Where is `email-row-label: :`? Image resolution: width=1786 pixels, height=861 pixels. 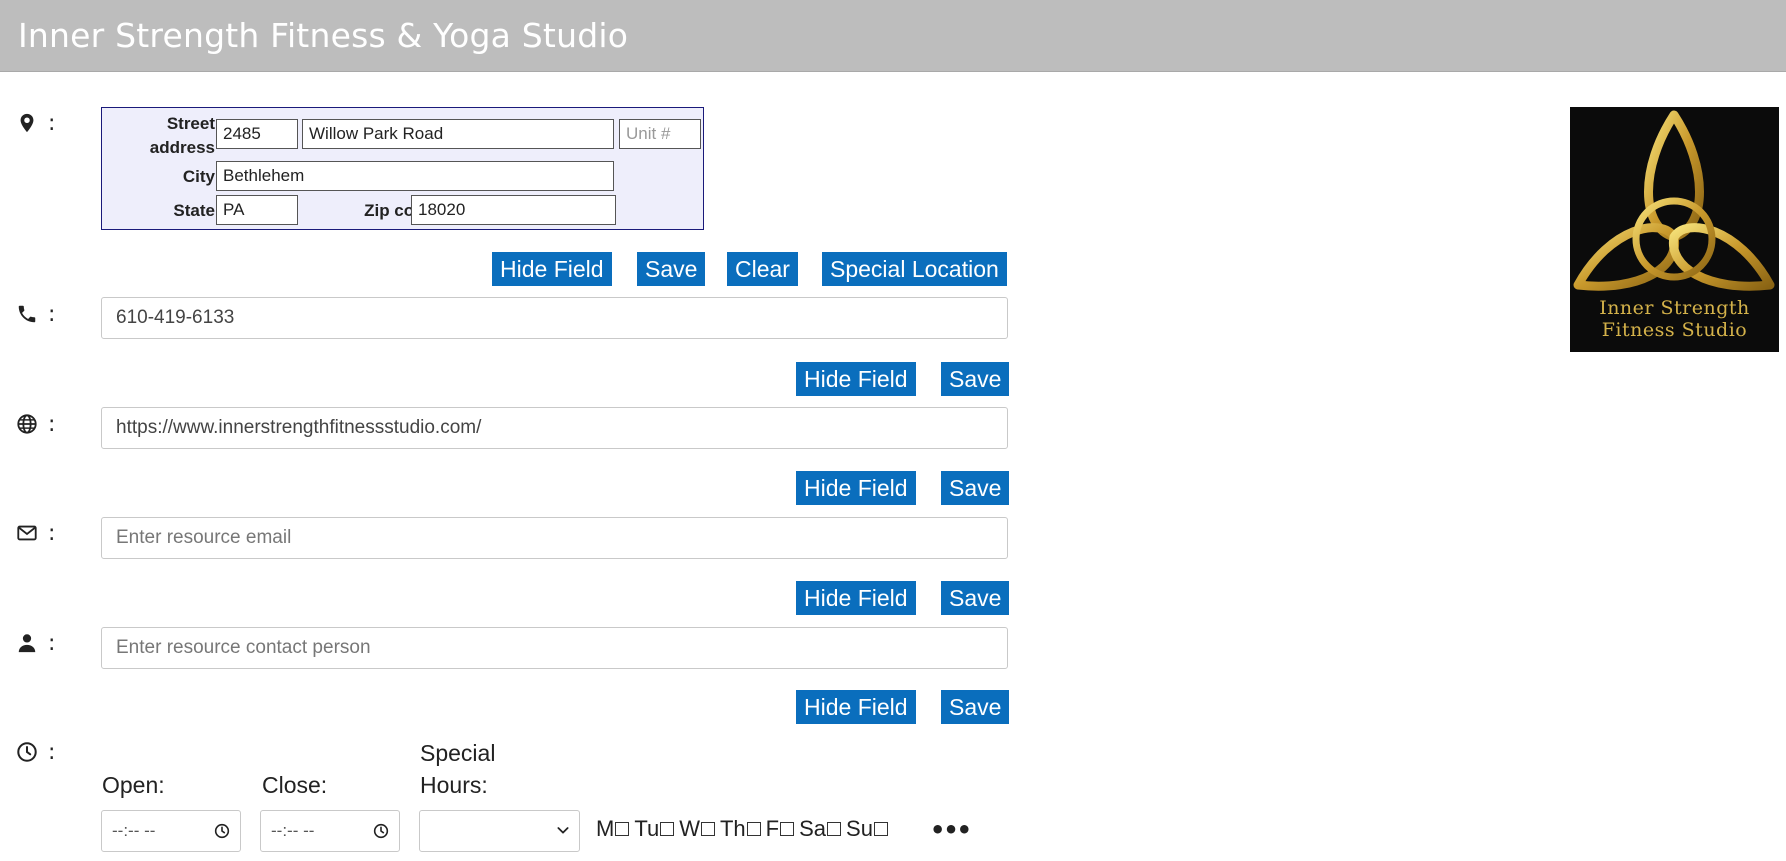 email-row-label: : is located at coordinates (40, 533).